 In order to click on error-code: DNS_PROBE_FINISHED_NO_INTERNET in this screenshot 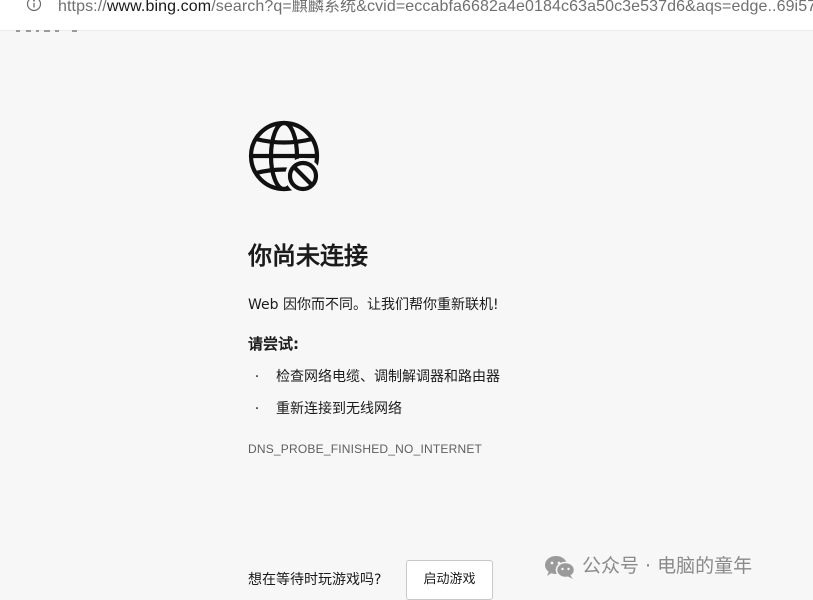, I will do `click(365, 449)`.